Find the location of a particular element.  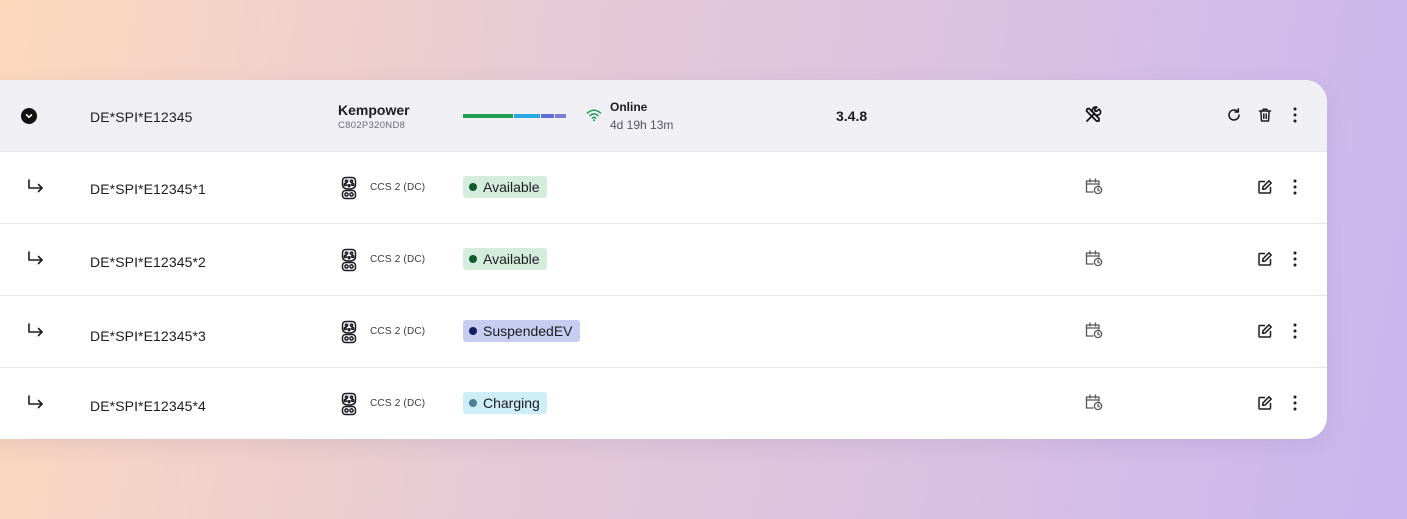

connector-status-bar is located at coordinates (514, 116).